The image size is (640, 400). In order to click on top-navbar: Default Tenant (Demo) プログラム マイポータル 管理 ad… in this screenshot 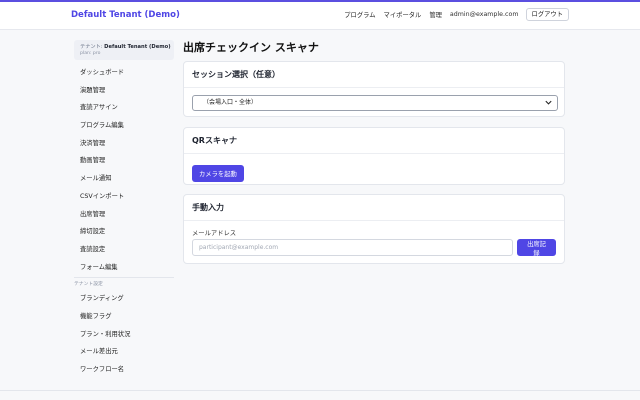, I will do `click(320, 15)`.